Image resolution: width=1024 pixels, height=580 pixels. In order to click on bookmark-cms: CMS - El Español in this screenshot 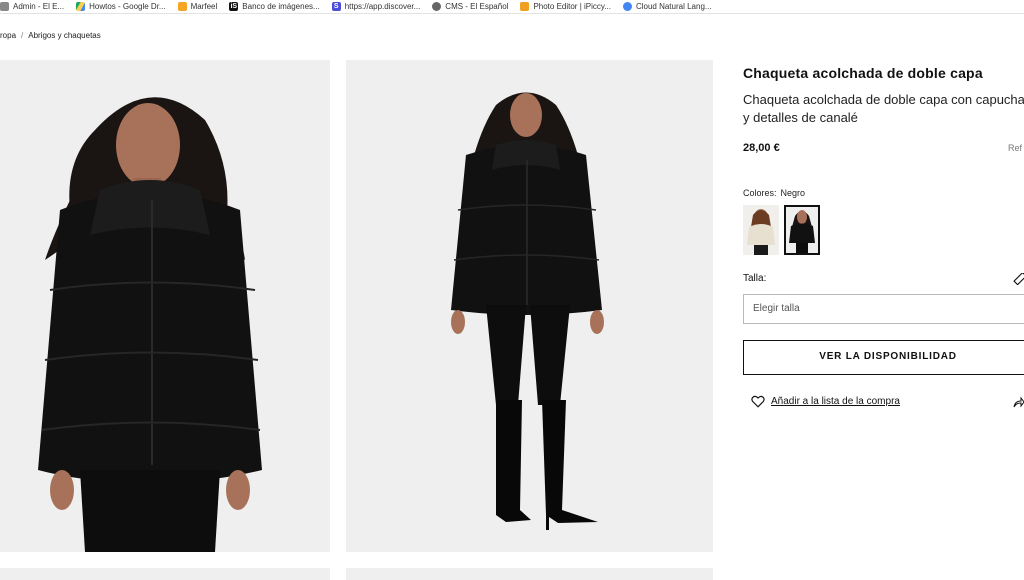, I will do `click(470, 6)`.